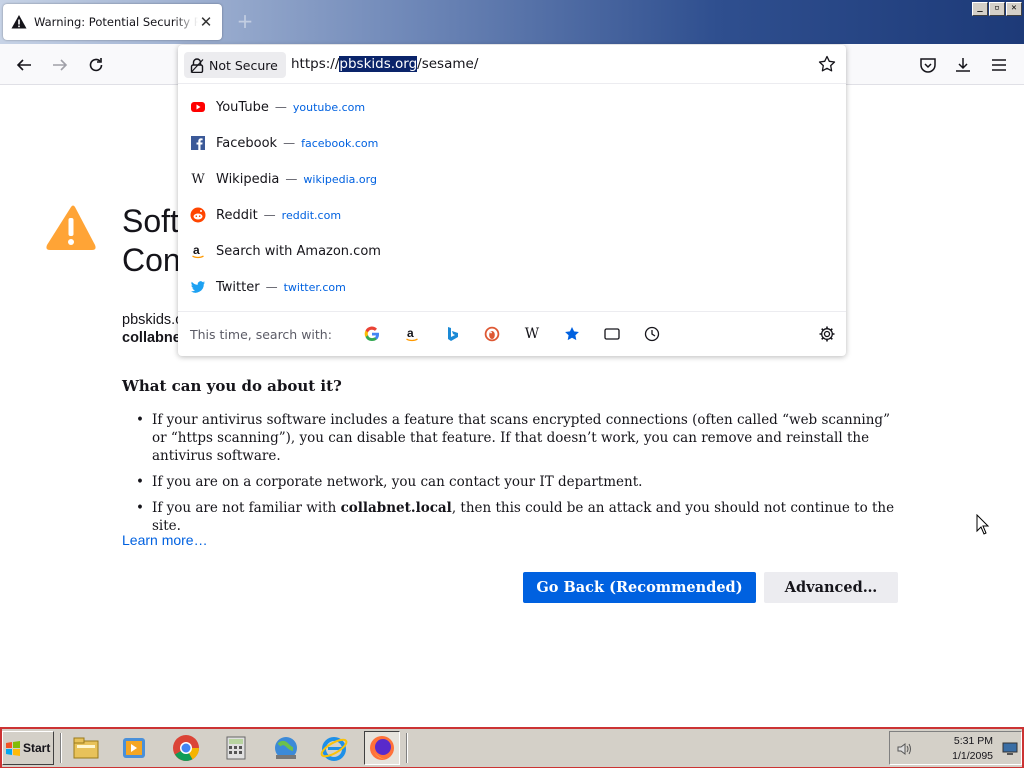  I want to click on close-window-button: ✕, so click(1014, 9).